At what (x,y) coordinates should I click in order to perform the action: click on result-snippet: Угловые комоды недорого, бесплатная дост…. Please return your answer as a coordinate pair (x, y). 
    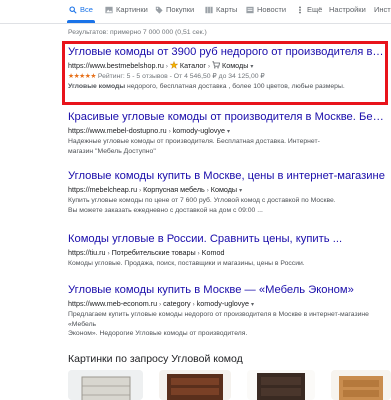
    Looking at the image, I should click on (227, 87).